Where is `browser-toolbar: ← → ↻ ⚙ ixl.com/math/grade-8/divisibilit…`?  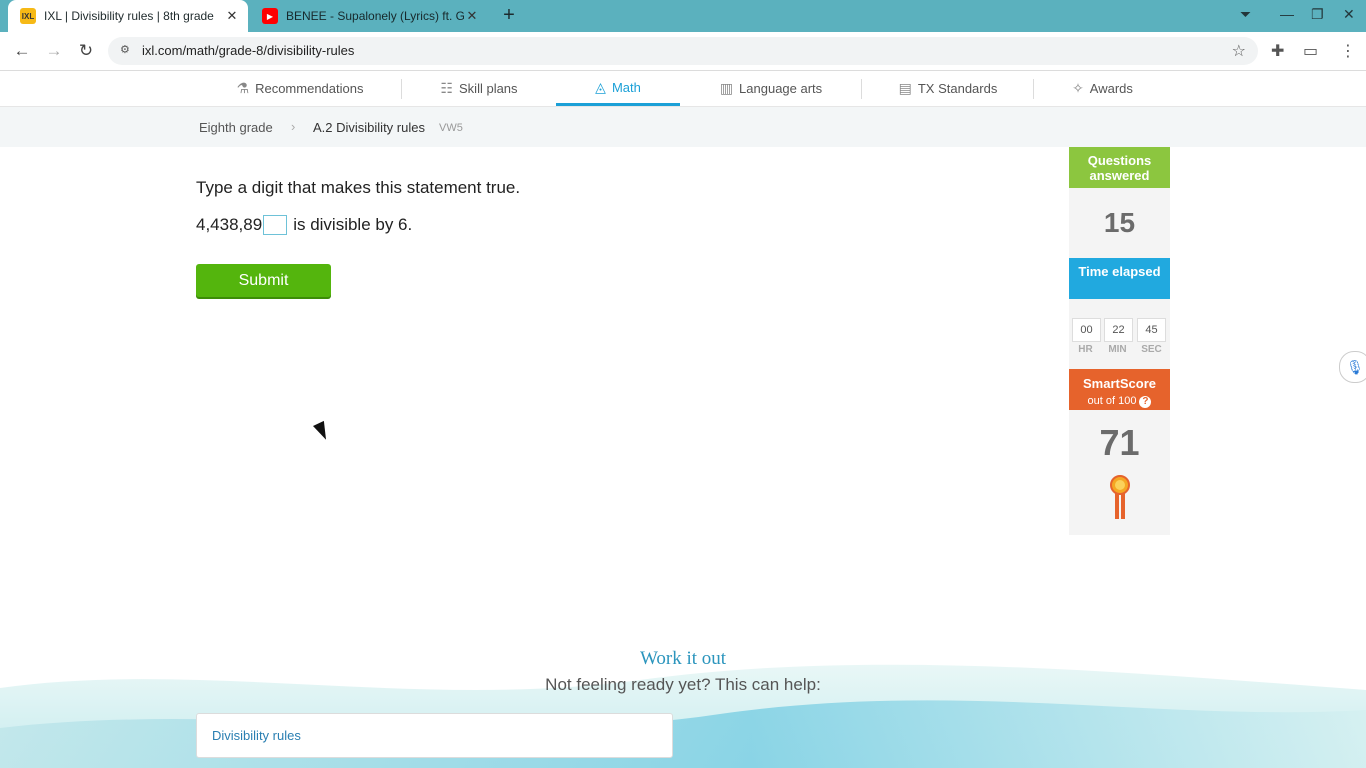 browser-toolbar: ← → ↻ ⚙ ixl.com/math/grade-8/divisibilit… is located at coordinates (683, 51).